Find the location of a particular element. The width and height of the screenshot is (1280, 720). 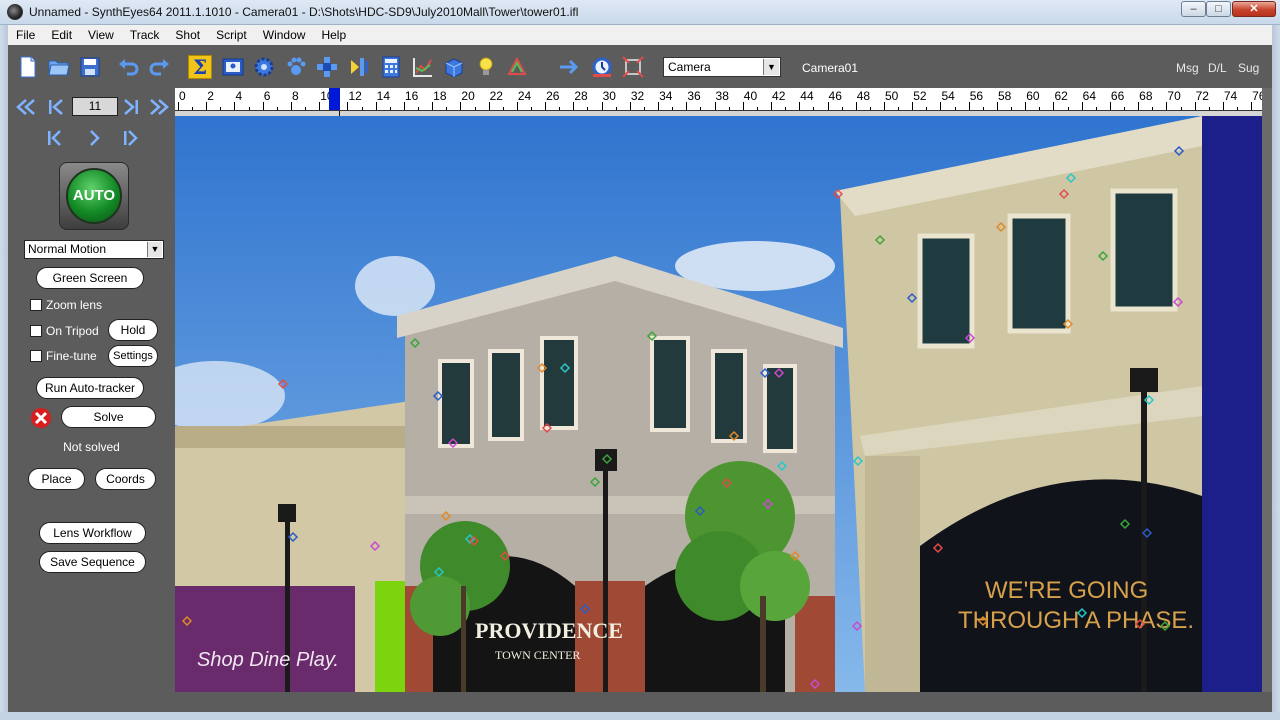

timeline-label: 66 is located at coordinates (1117, 96).